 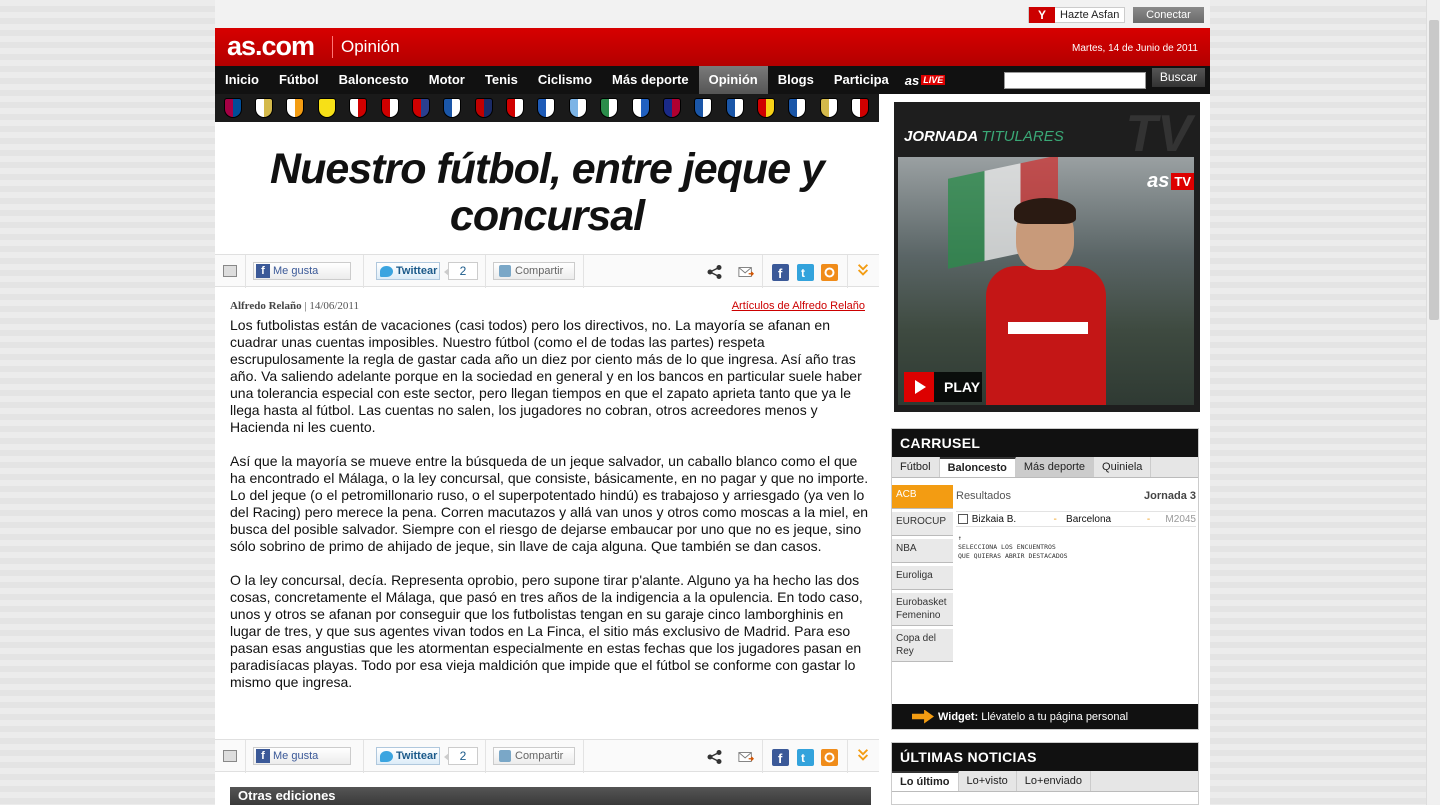 I want to click on play-button: PLAY, so click(x=943, y=387).